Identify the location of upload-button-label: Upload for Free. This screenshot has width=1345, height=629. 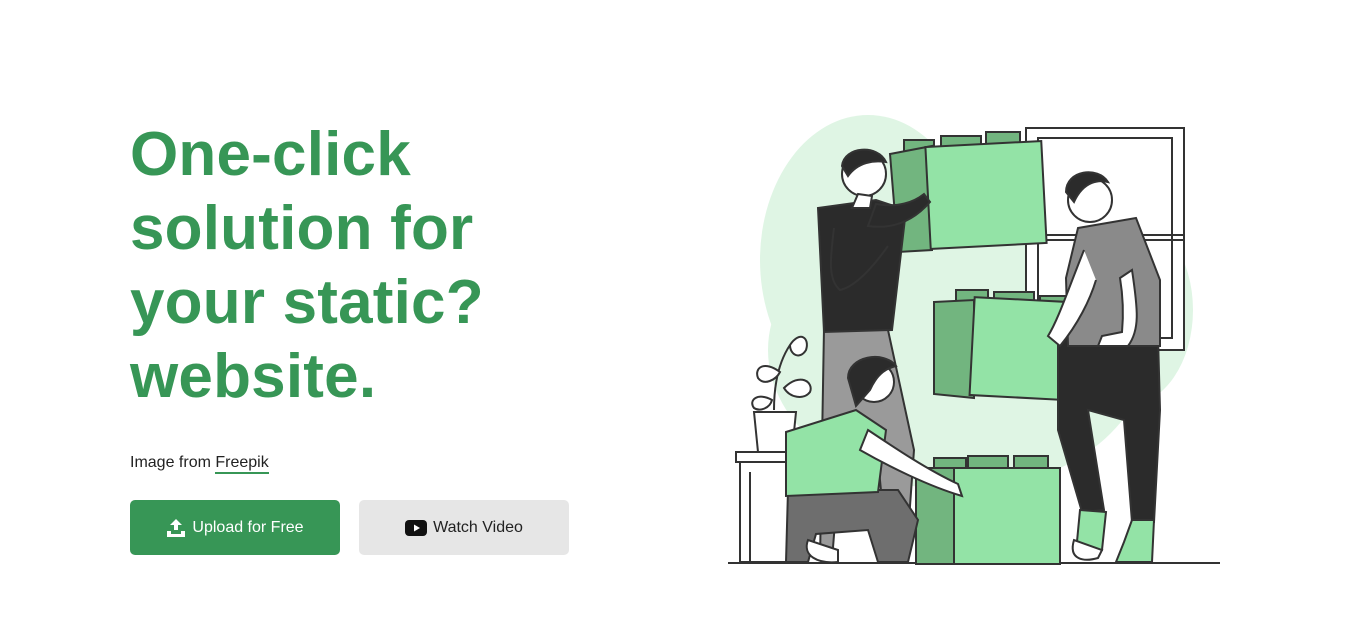
(248, 527).